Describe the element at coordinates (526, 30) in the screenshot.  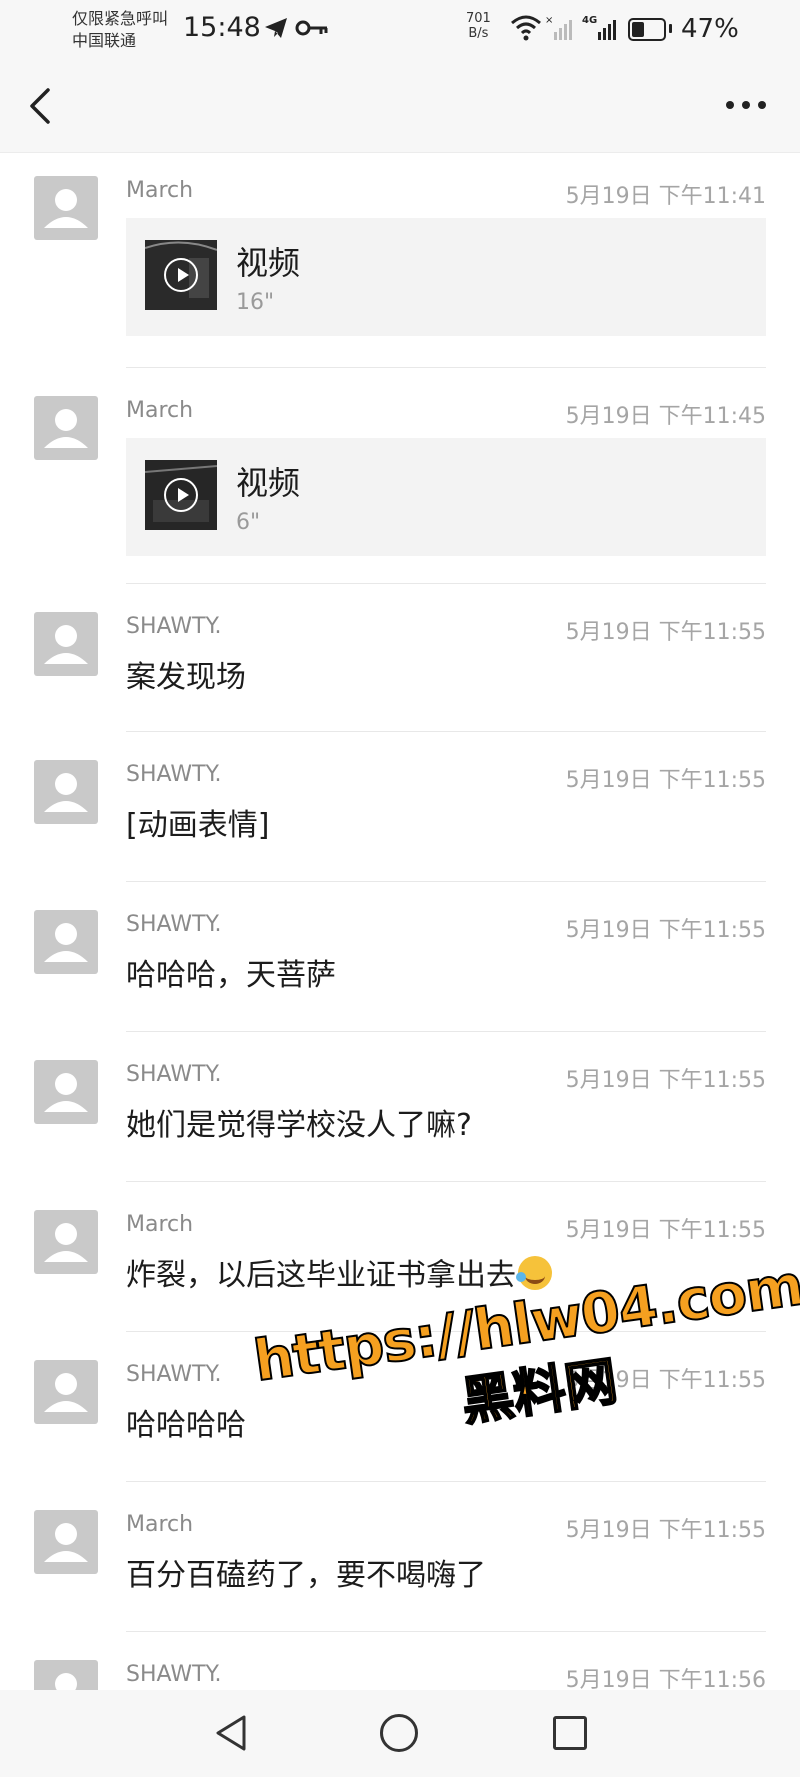
I see `wifi-icon` at that location.